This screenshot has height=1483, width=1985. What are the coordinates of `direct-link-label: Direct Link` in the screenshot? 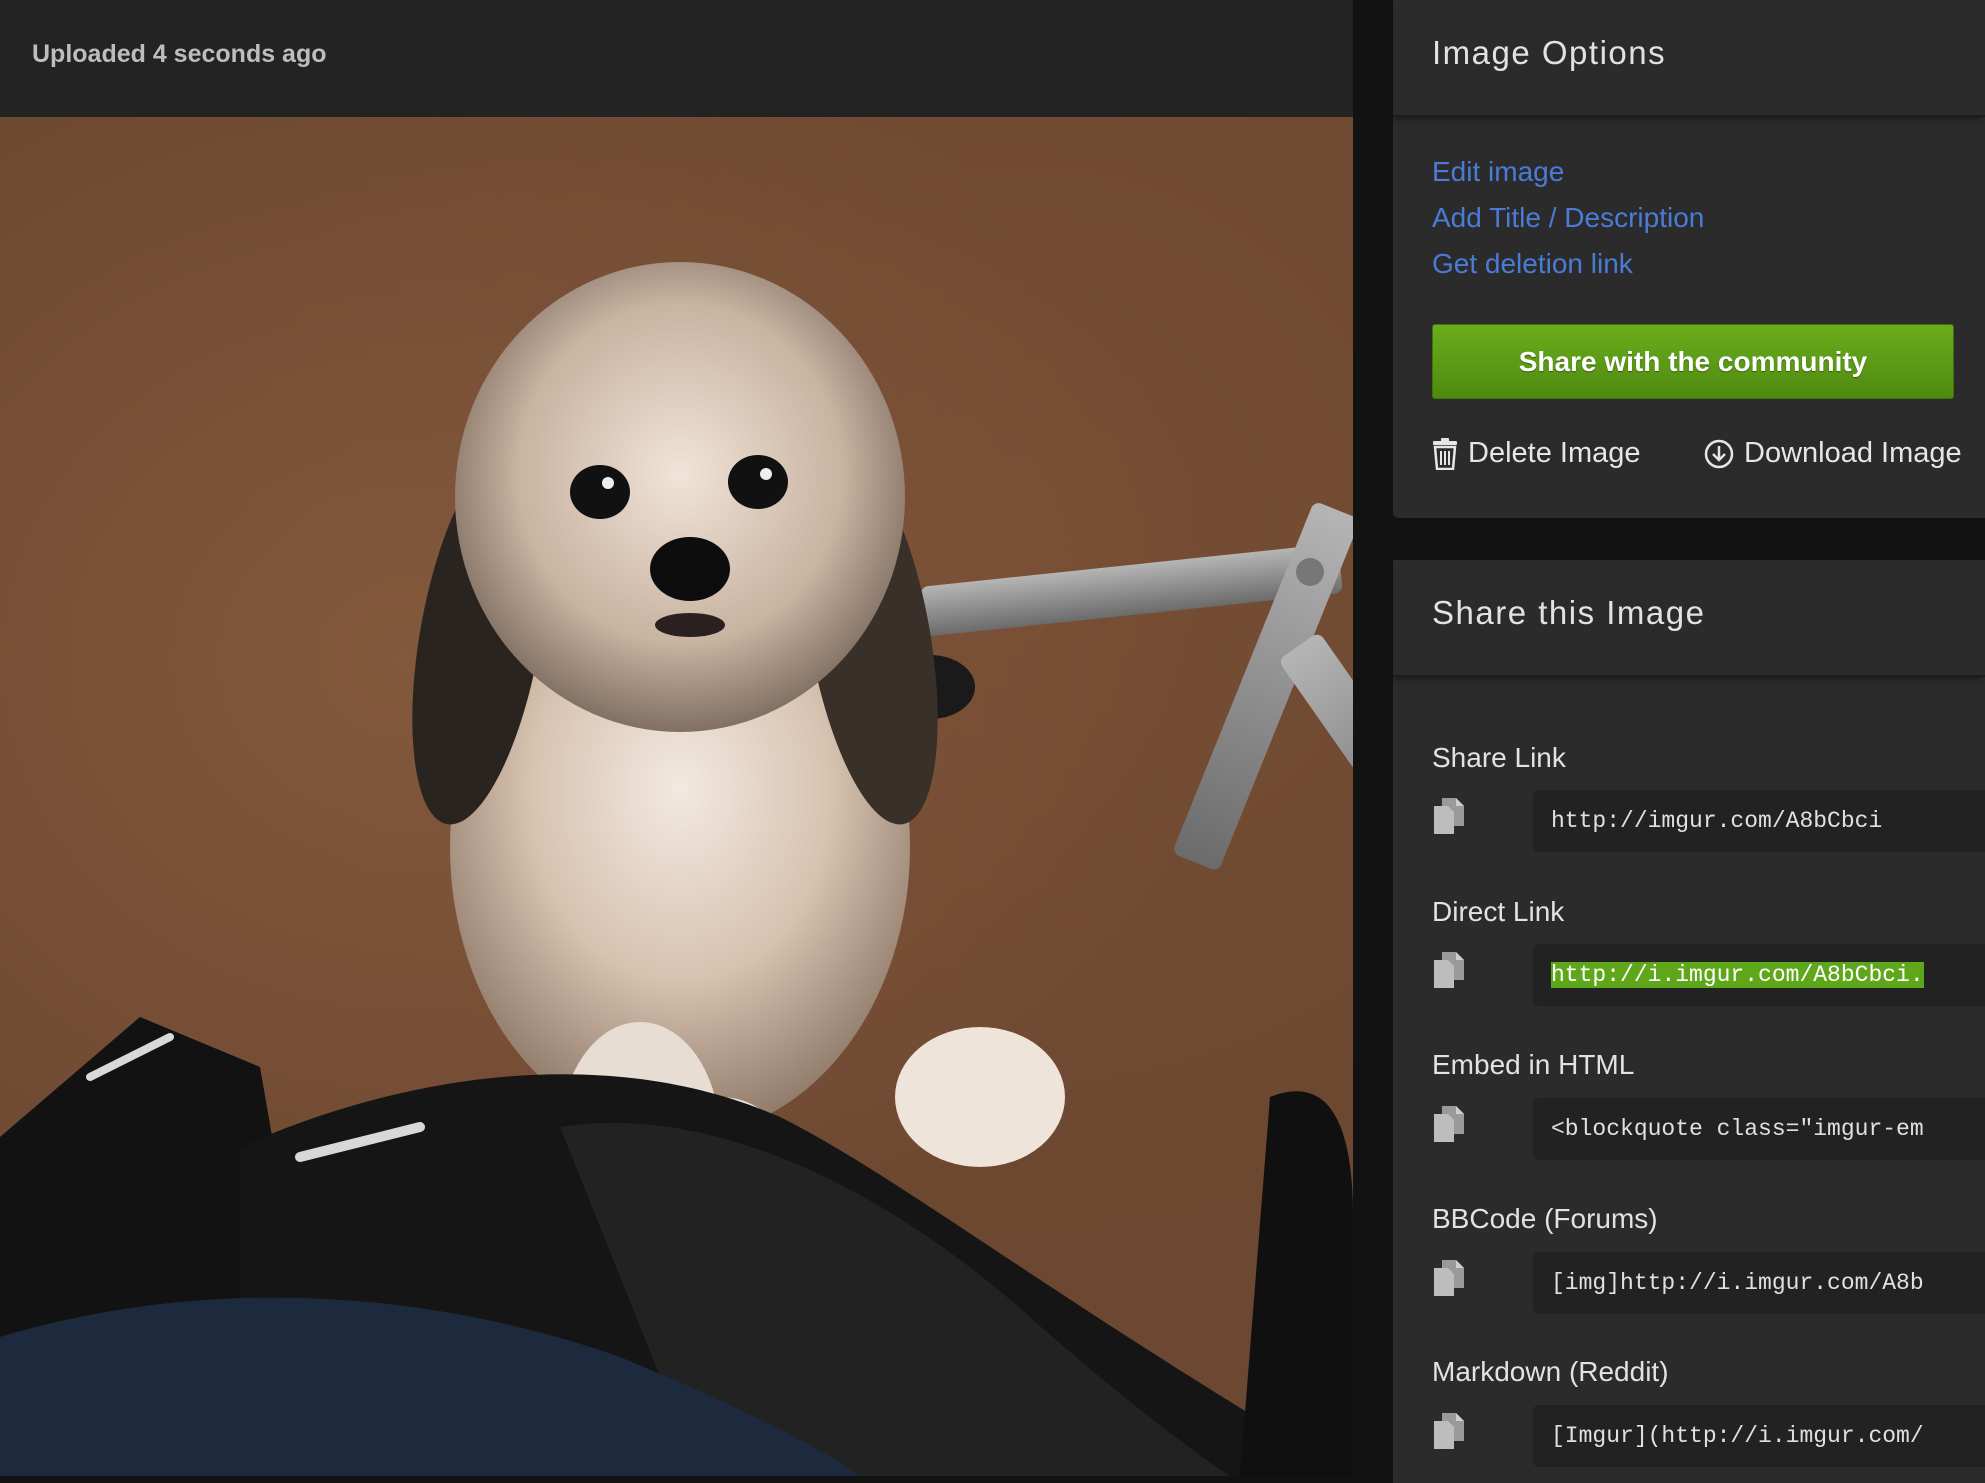 It's located at (1498, 911).